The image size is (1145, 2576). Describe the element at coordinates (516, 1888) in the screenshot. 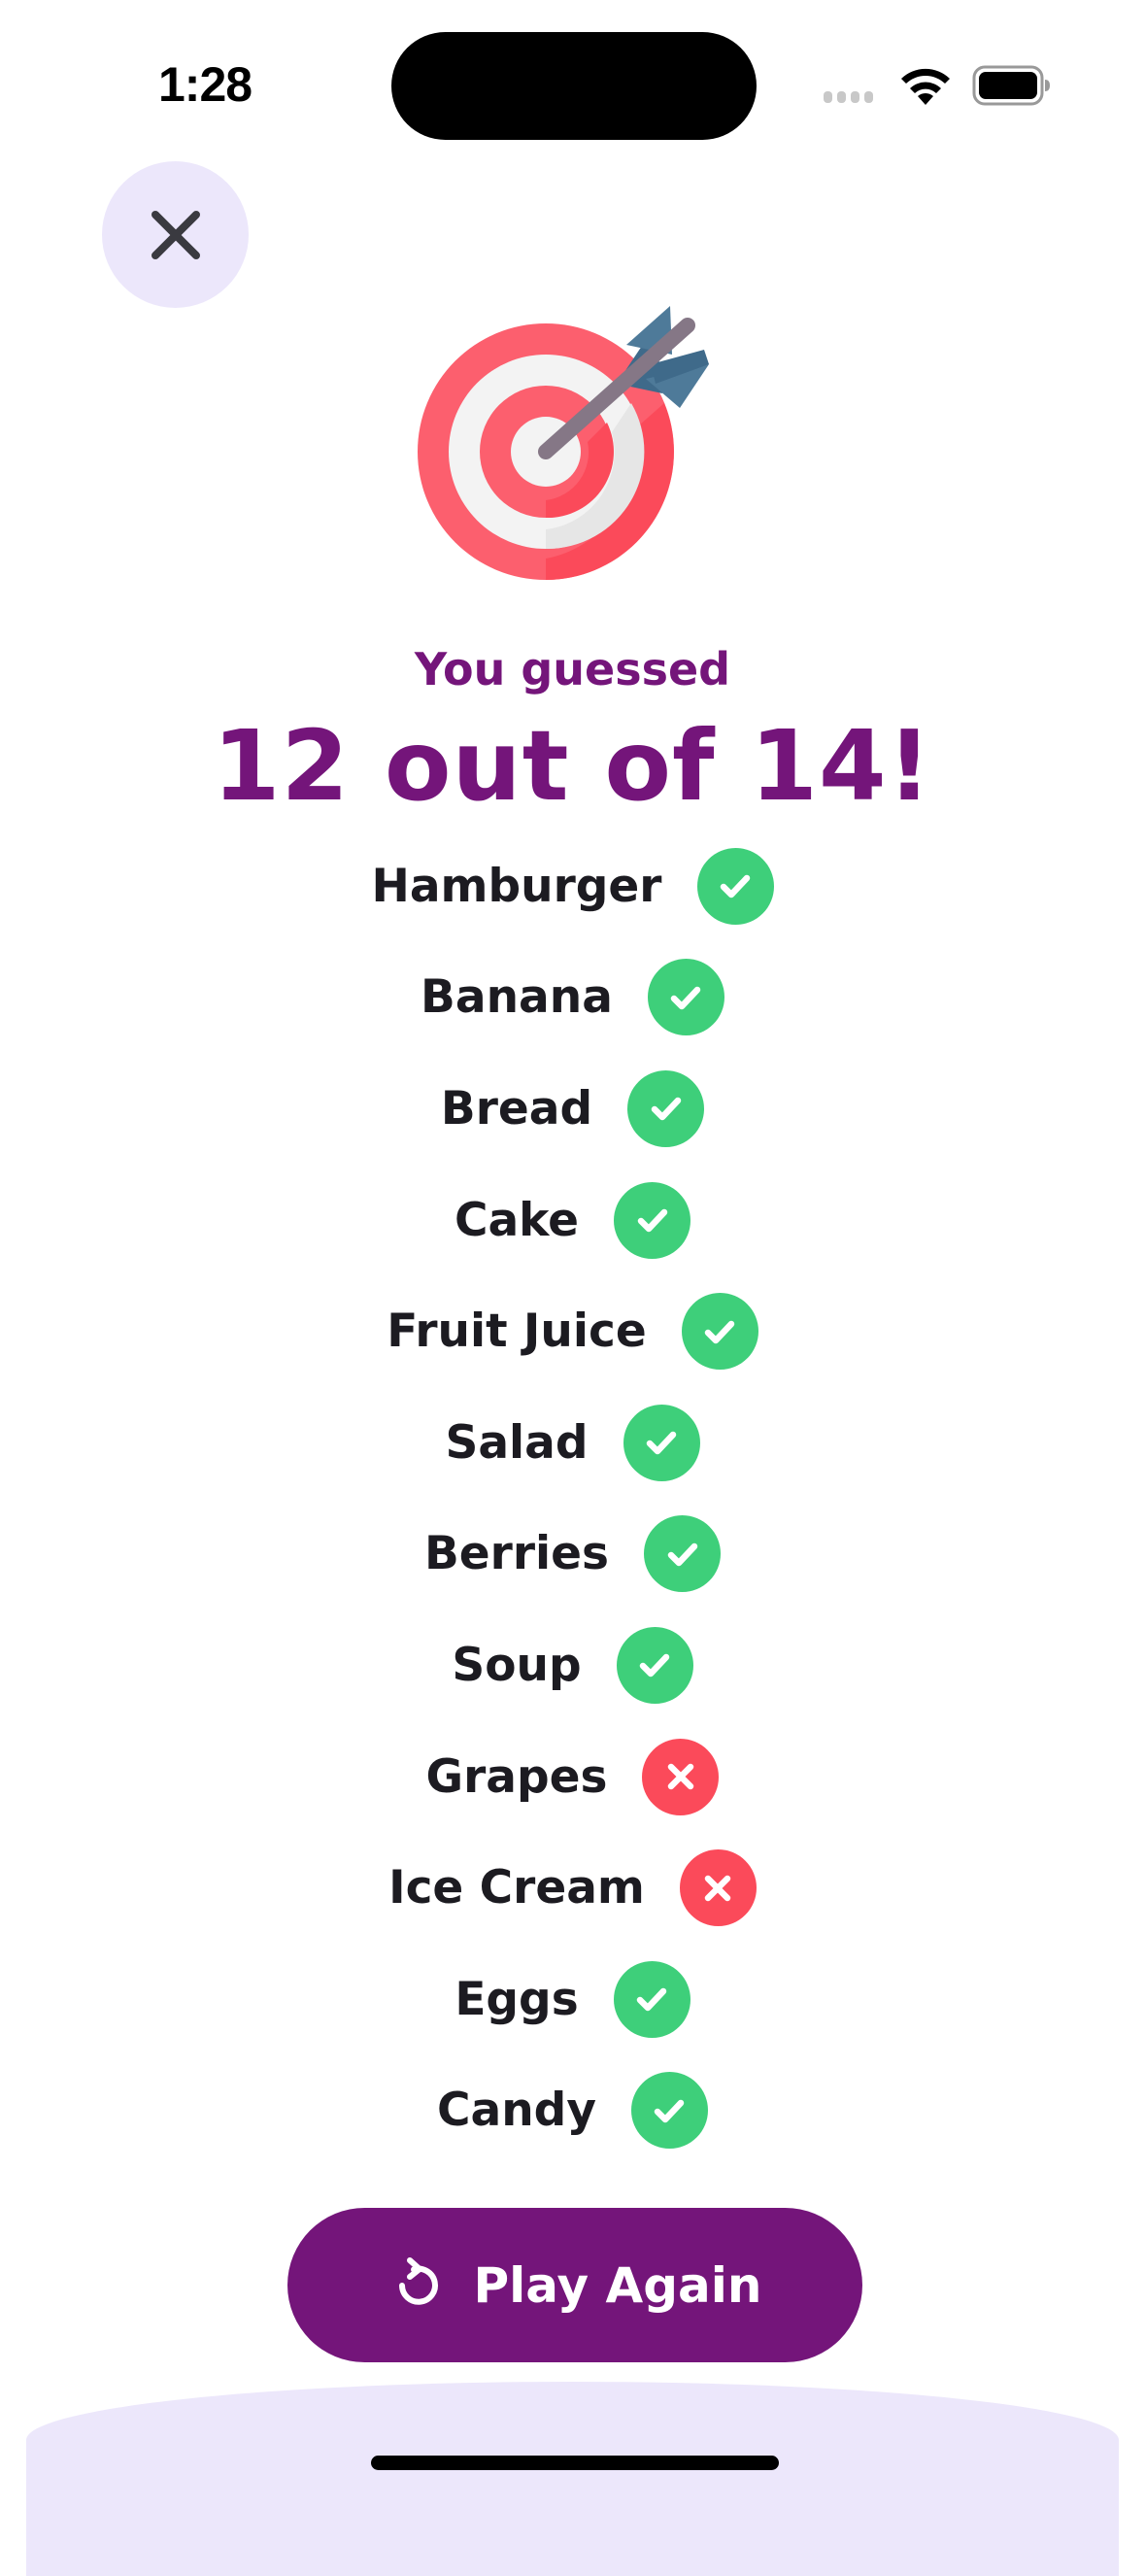

I see `result-item-label: Ice Cream` at that location.